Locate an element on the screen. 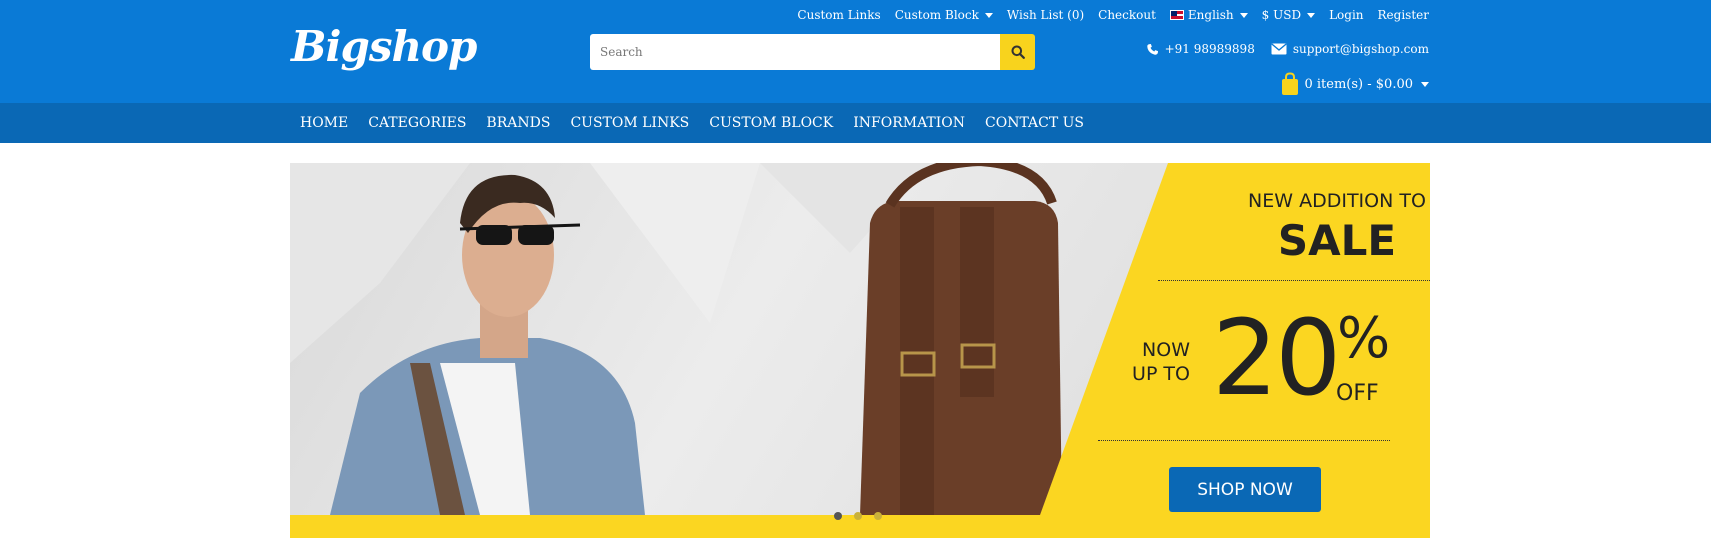  language-label: English is located at coordinates (1210, 15).